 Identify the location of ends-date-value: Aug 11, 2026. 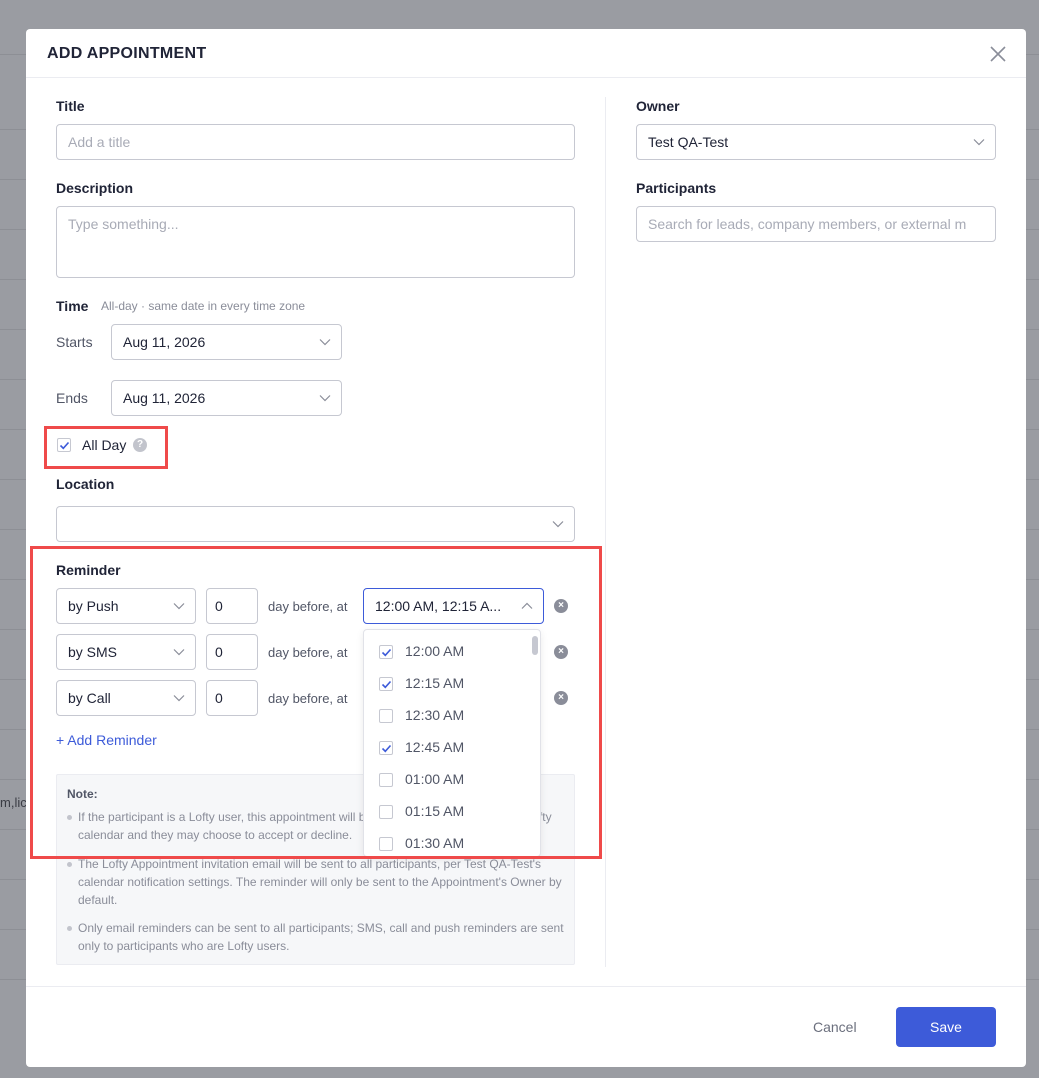
(164, 398).